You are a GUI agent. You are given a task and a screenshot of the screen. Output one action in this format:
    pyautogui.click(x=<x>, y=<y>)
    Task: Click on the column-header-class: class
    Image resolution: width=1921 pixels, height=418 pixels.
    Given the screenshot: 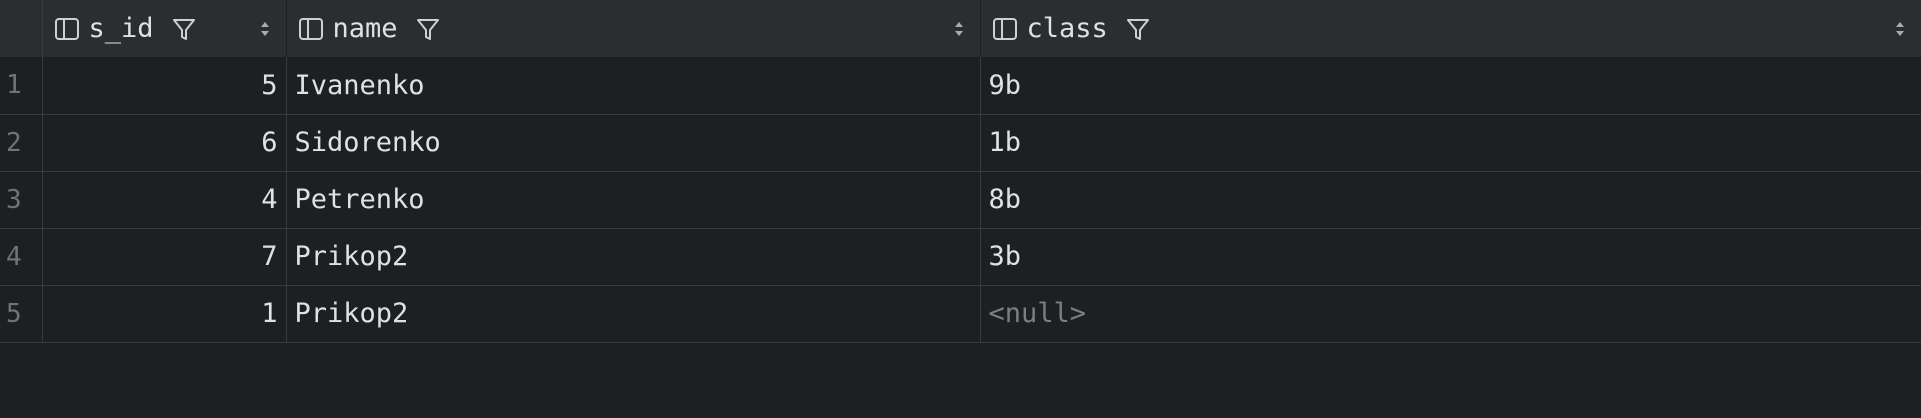 What is the action you would take?
    pyautogui.click(x=1450, y=28)
    